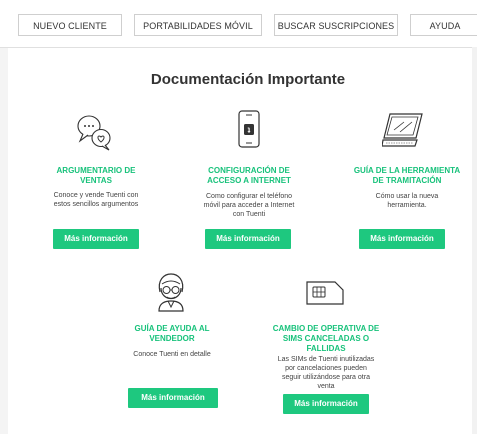  I want to click on smartphone-icon: ʇ, so click(249, 129).